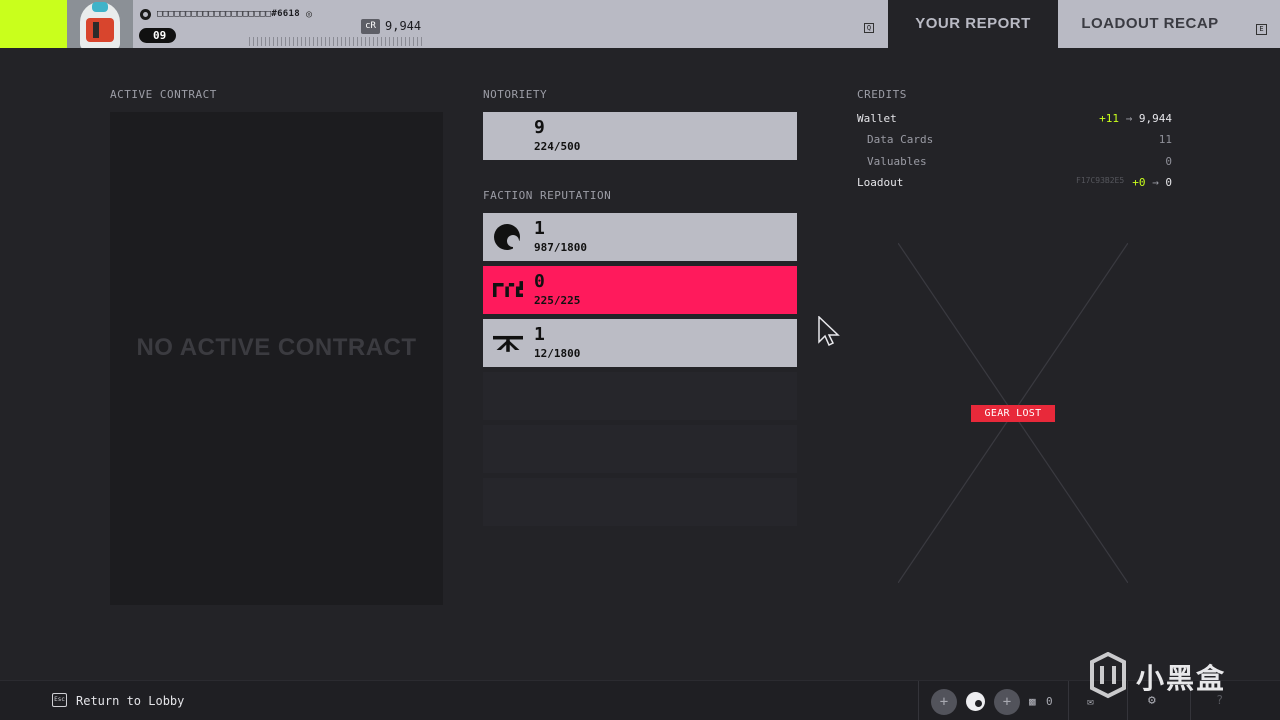 This screenshot has width=1280, height=720. What do you see at coordinates (508, 289) in the screenshot?
I see `faction-glyph-icon` at bounding box center [508, 289].